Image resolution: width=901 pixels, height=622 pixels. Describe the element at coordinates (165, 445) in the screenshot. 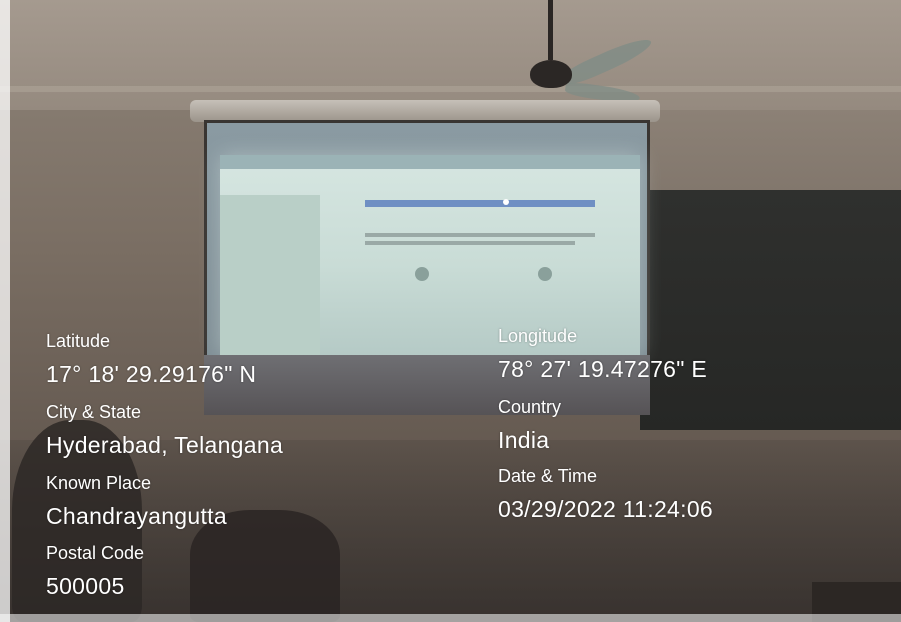

I see `city-state-value: Hyderabad, Telangana` at that location.